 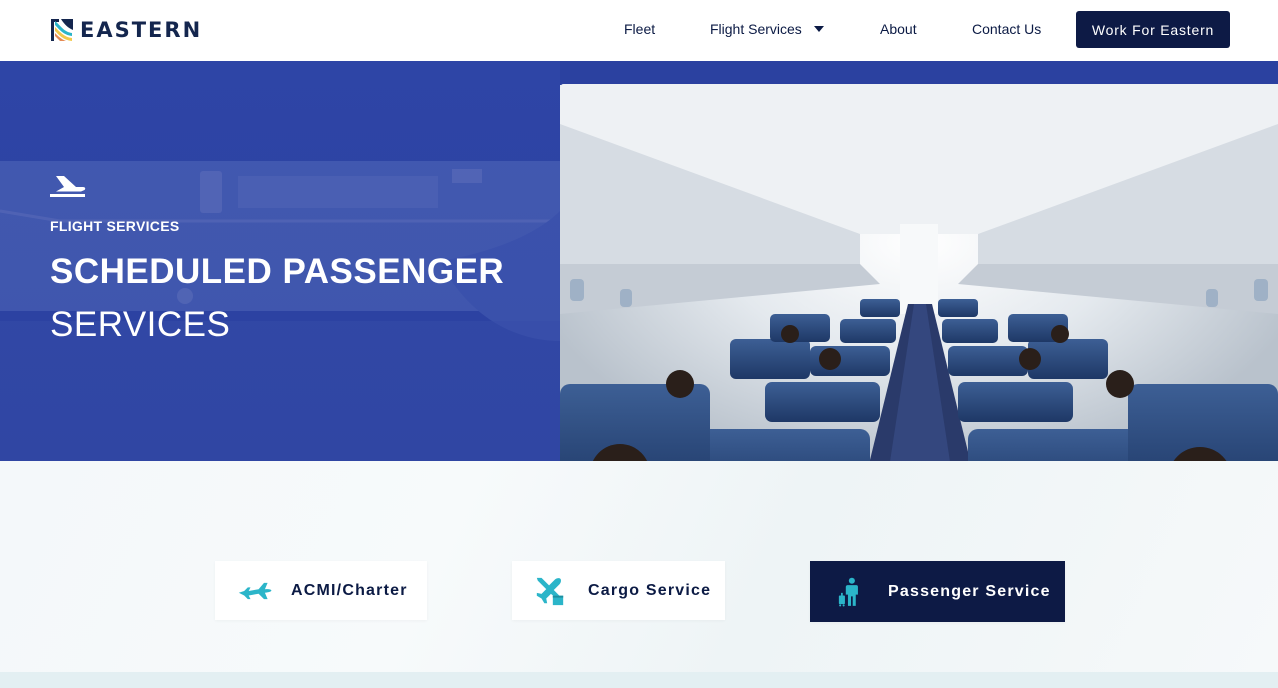 What do you see at coordinates (848, 591) in the screenshot?
I see `passenger-luggage-icon` at bounding box center [848, 591].